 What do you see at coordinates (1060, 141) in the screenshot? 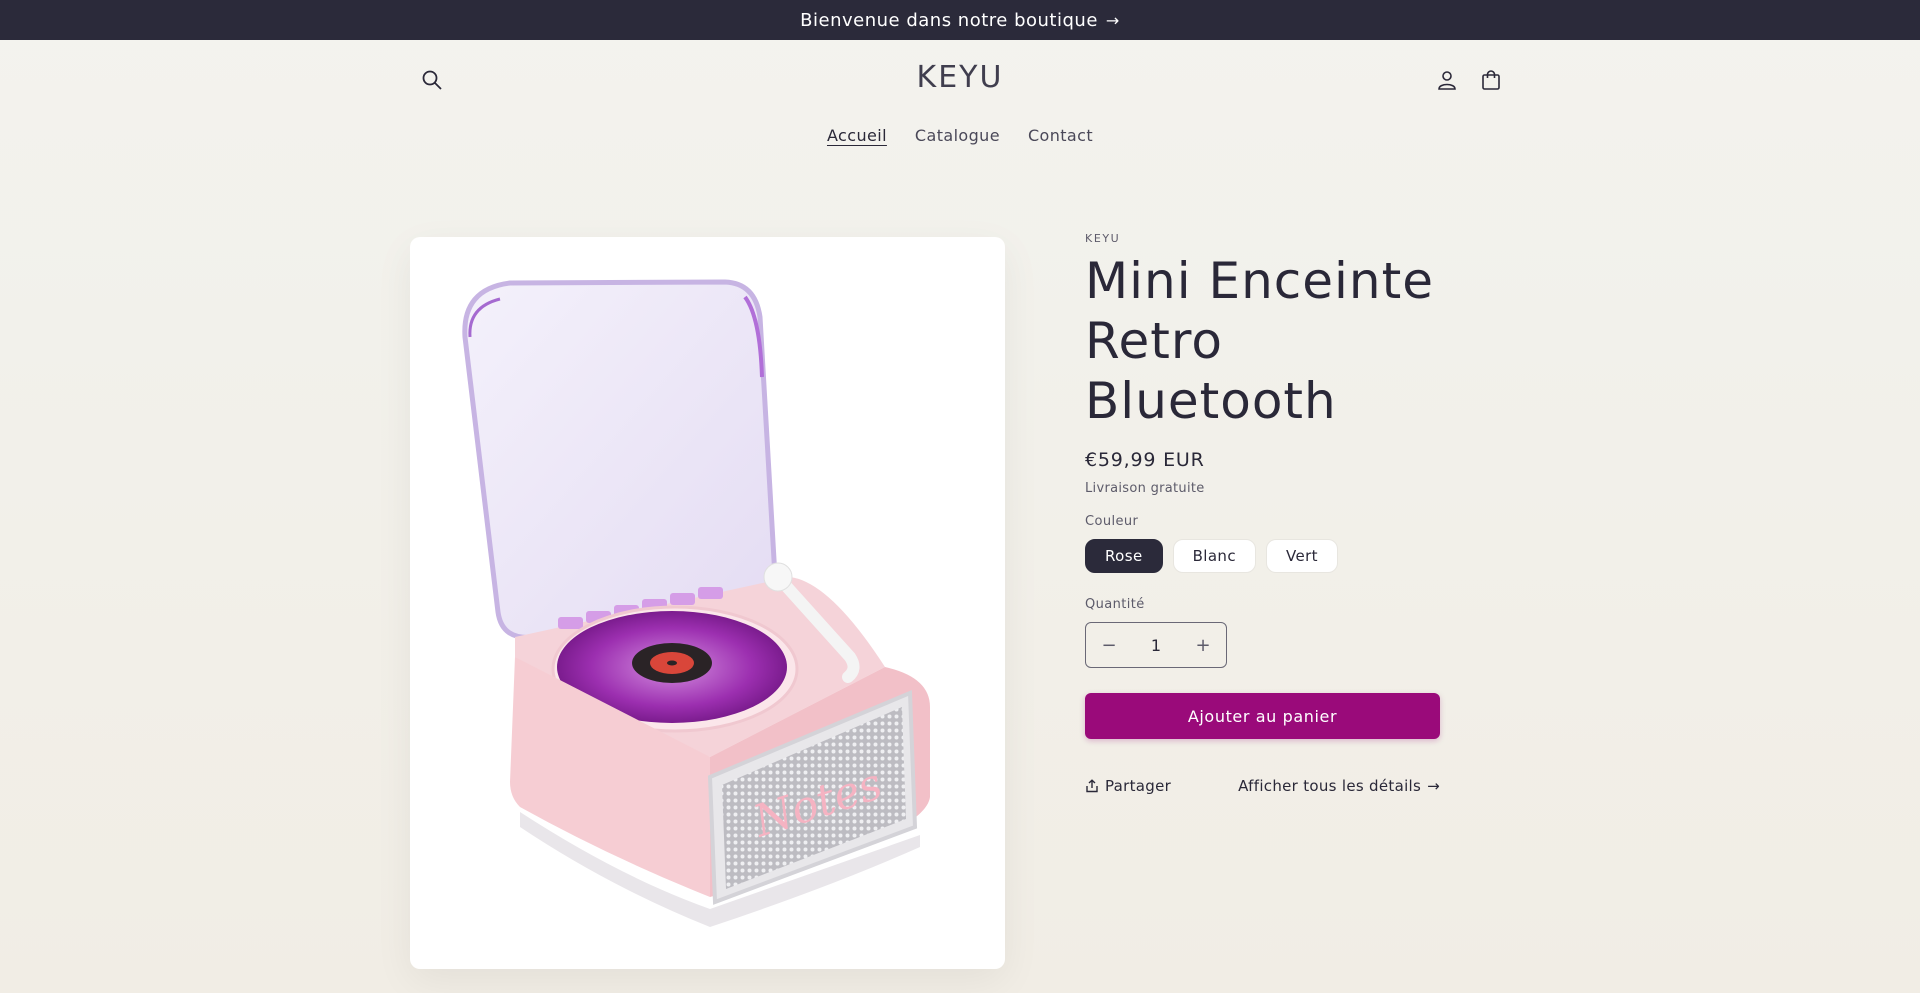
I see `nav-item-contact: Contact` at bounding box center [1060, 141].